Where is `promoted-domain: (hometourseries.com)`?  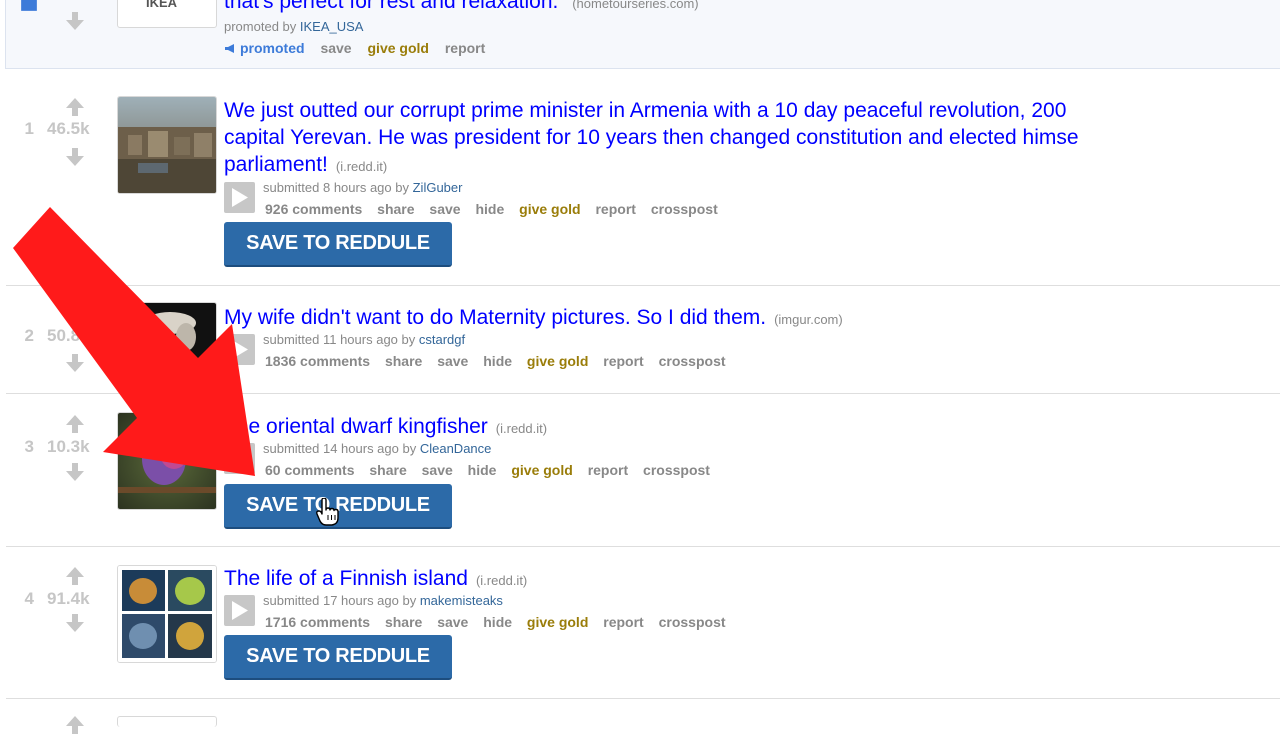 promoted-domain: (hometourseries.com) is located at coordinates (635, 5).